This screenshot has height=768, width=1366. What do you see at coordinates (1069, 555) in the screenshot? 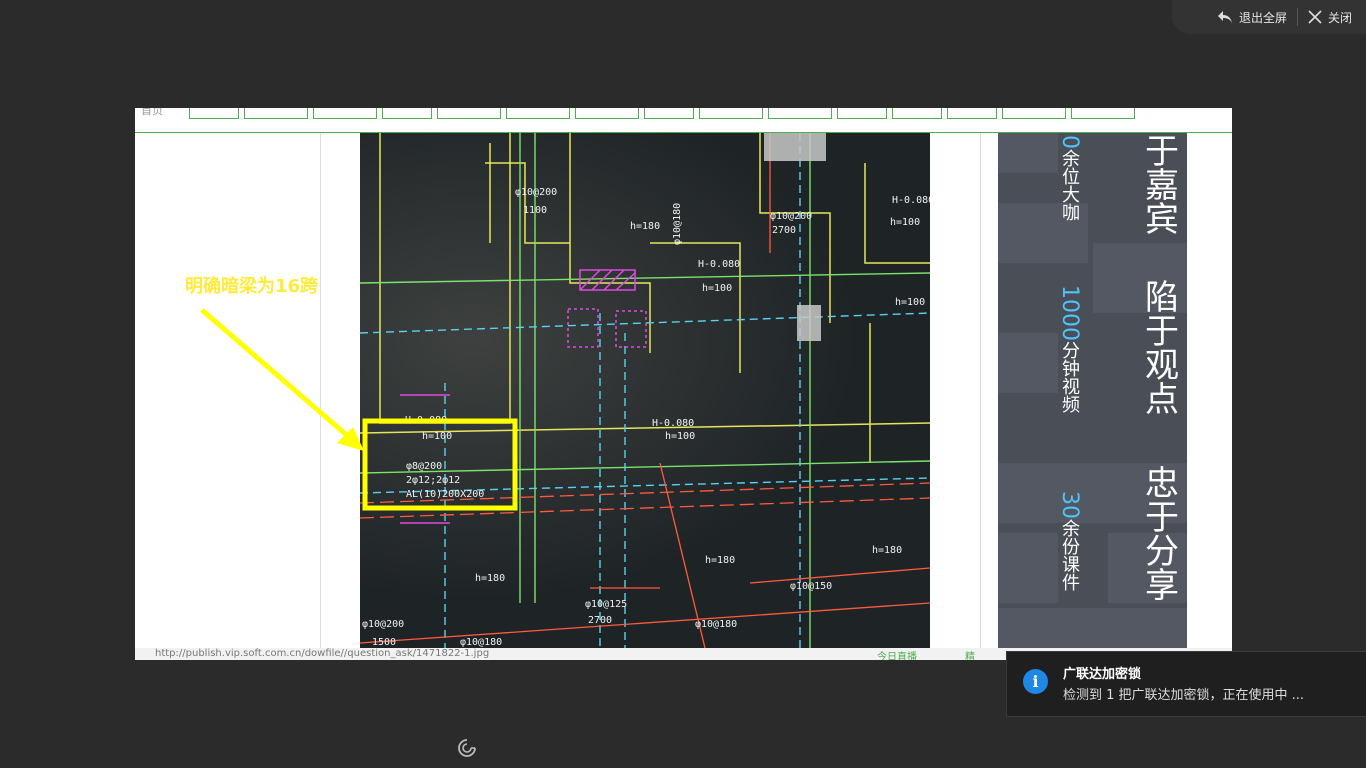
I see `stat-label: 余份课件` at bounding box center [1069, 555].